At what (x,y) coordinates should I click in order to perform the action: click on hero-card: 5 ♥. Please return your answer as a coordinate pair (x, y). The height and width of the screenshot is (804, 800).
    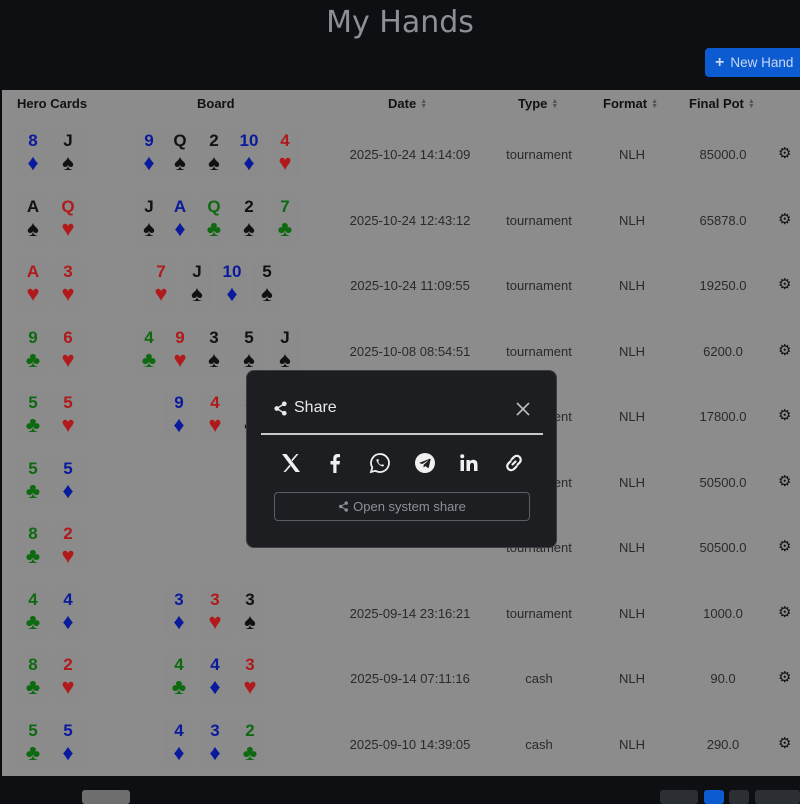
    Looking at the image, I should click on (68, 415).